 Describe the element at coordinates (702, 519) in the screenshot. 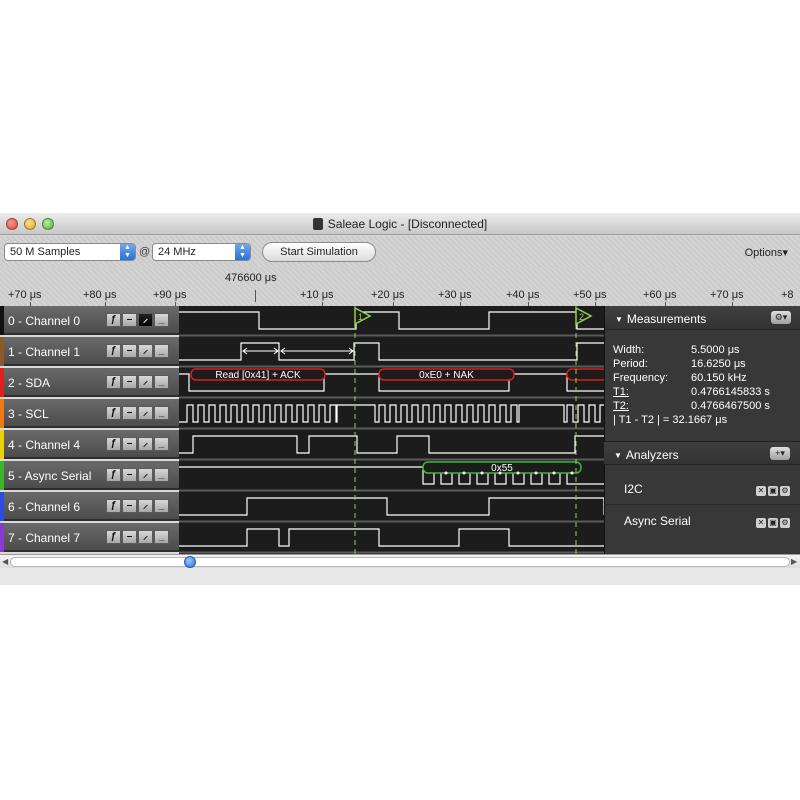

I see `analyzer-item-async-serial: Async Serial ✕ ▣ ⚙` at that location.